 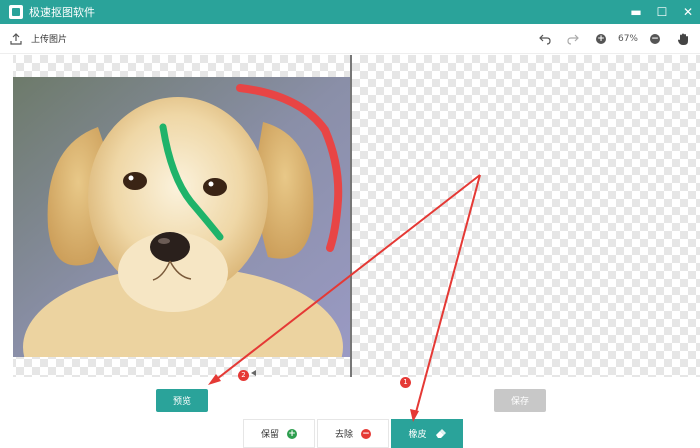 I want to click on upload-label: 上传图片, so click(x=49, y=40).